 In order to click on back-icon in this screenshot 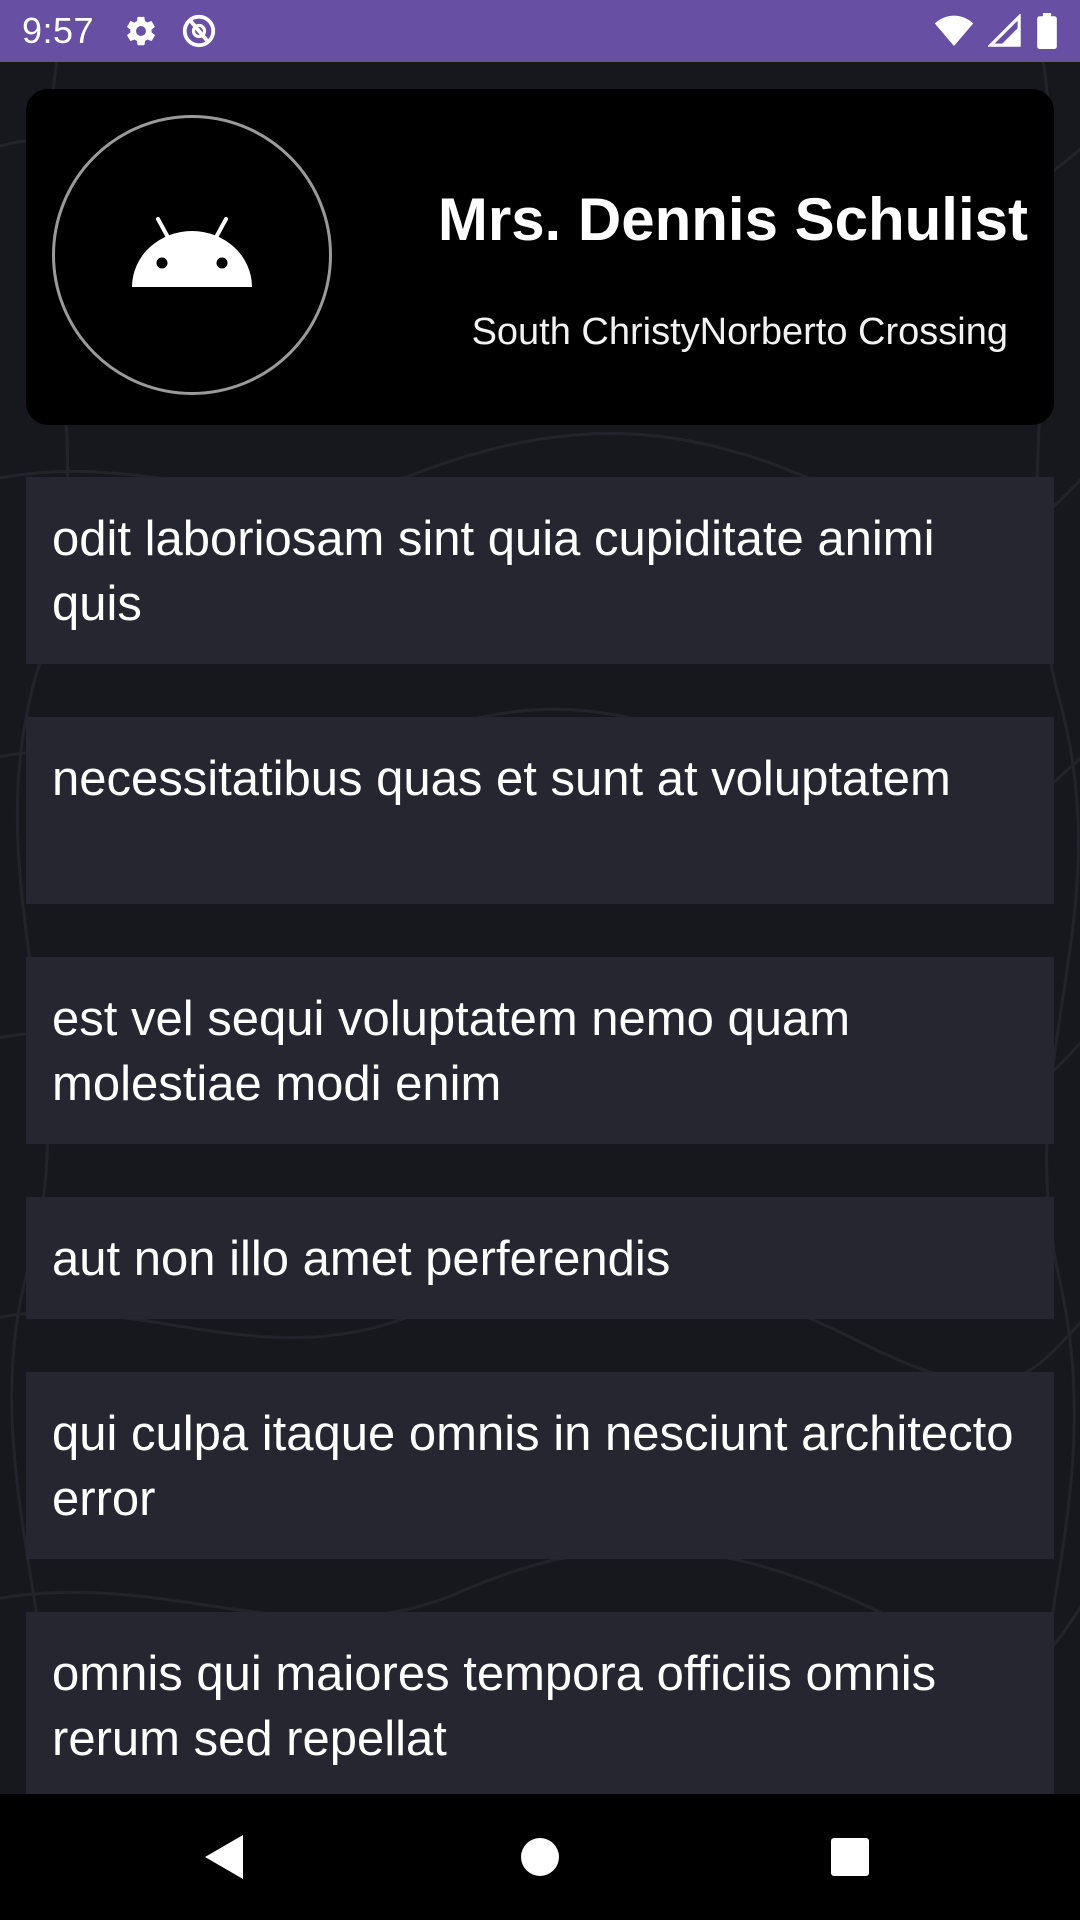, I will do `click(224, 1857)`.